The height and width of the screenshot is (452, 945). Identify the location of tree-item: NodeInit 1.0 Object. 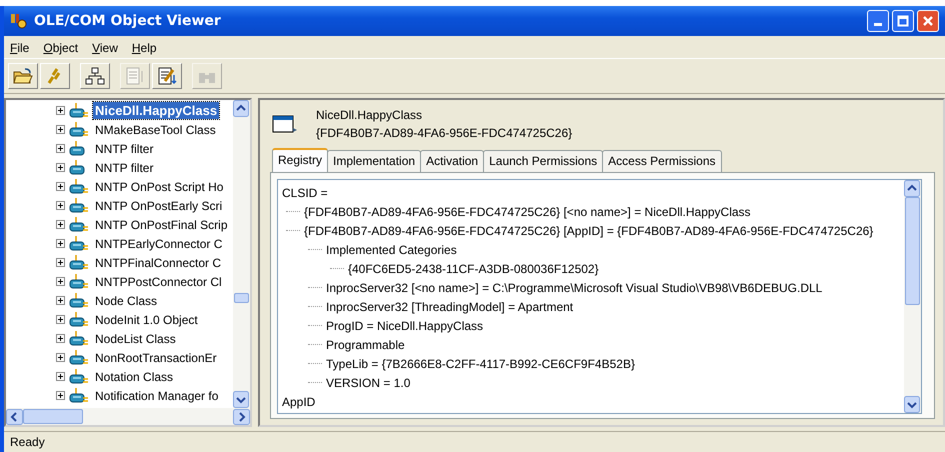
(146, 320).